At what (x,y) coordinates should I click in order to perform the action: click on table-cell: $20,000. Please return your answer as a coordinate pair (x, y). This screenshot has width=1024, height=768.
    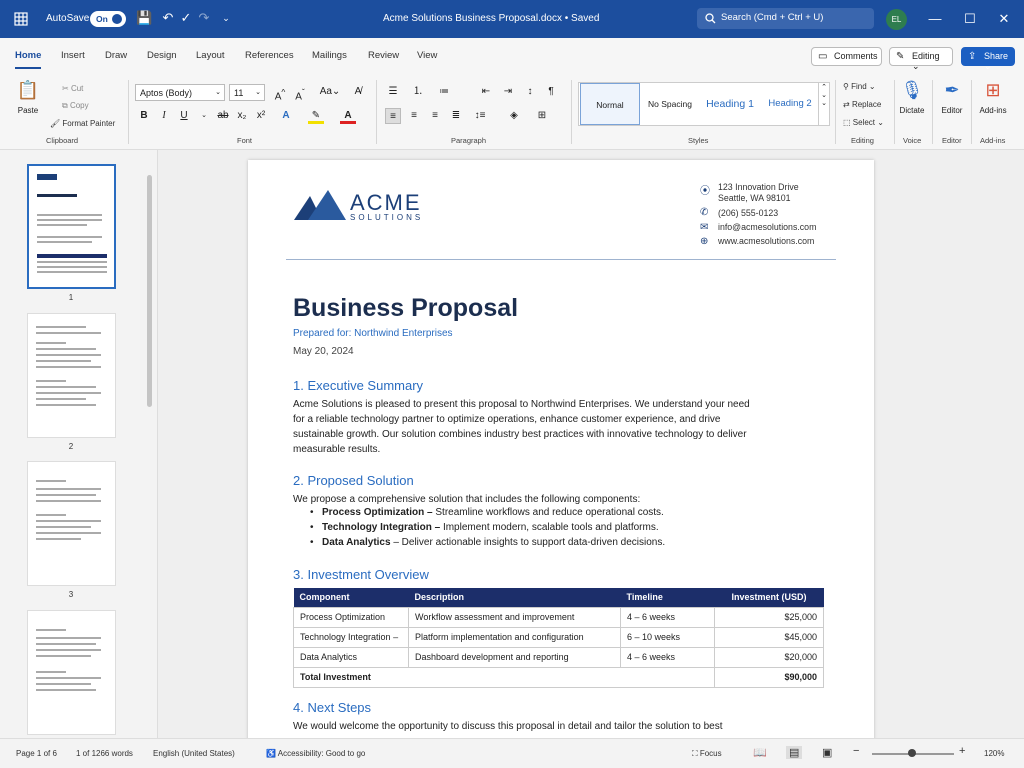
    Looking at the image, I should click on (769, 657).